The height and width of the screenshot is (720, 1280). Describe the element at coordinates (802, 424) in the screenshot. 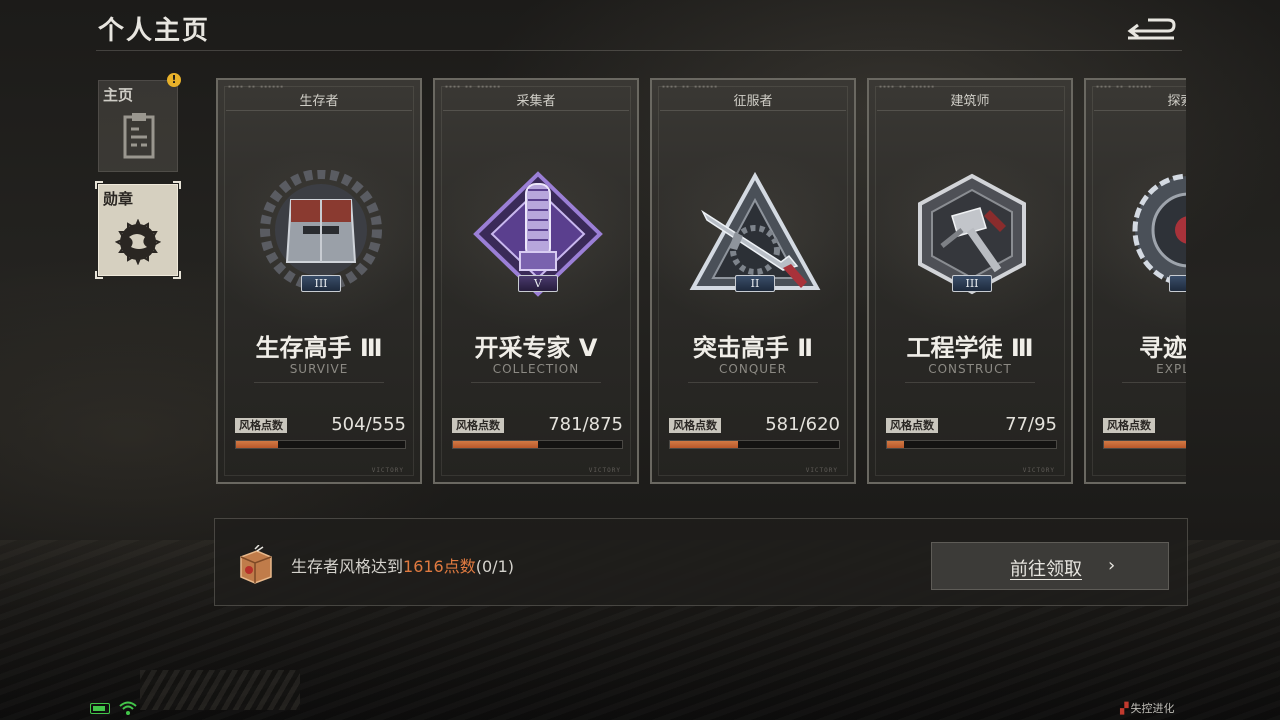

I see `style-points-value: 581/620` at that location.